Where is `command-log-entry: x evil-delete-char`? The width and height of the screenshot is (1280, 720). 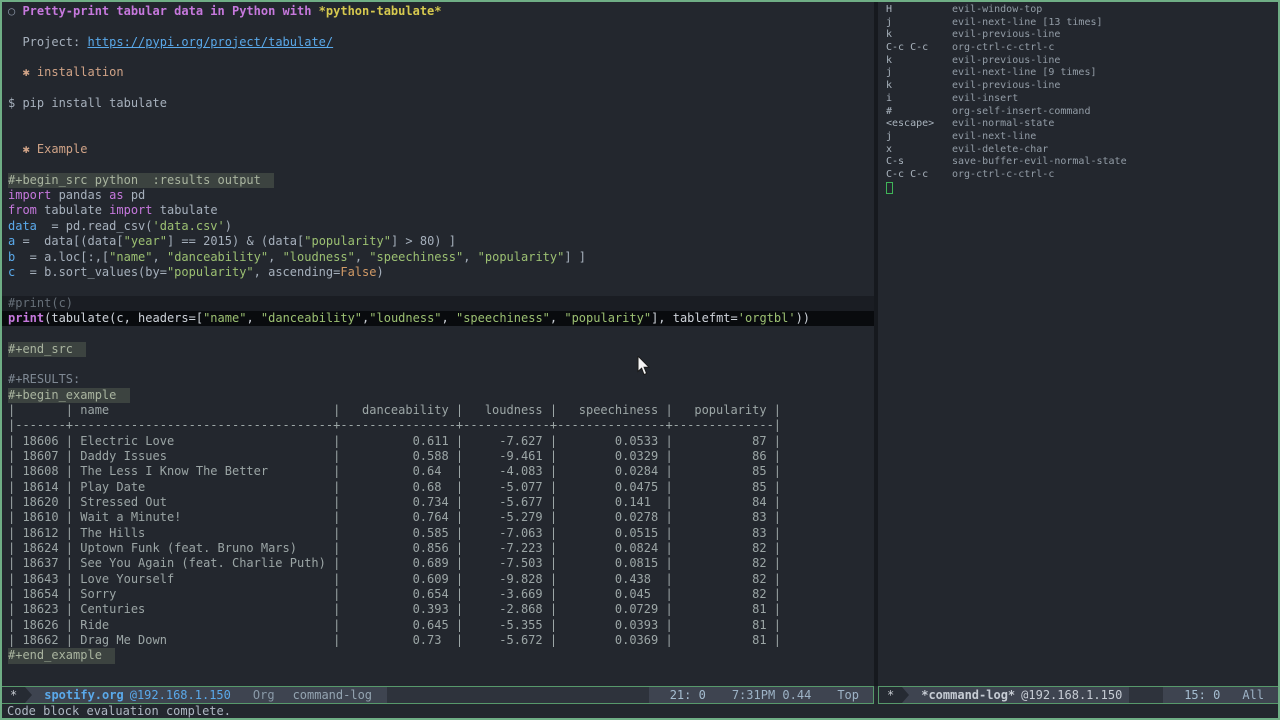
command-log-entry: x evil-delete-char is located at coordinates (1078, 150).